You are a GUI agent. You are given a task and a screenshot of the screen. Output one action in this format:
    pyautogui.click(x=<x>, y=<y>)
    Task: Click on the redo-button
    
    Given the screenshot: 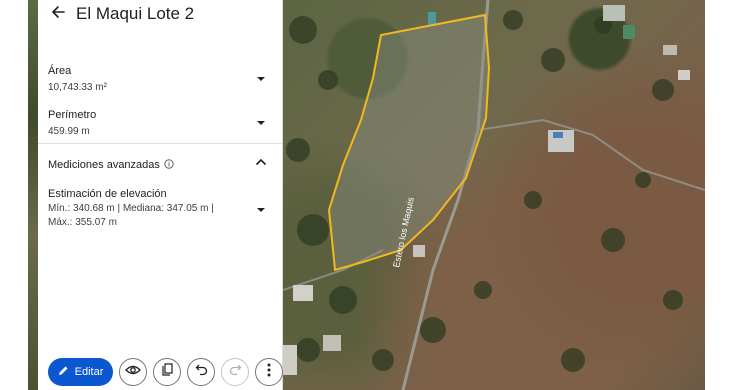 What is the action you would take?
    pyautogui.click(x=235, y=372)
    